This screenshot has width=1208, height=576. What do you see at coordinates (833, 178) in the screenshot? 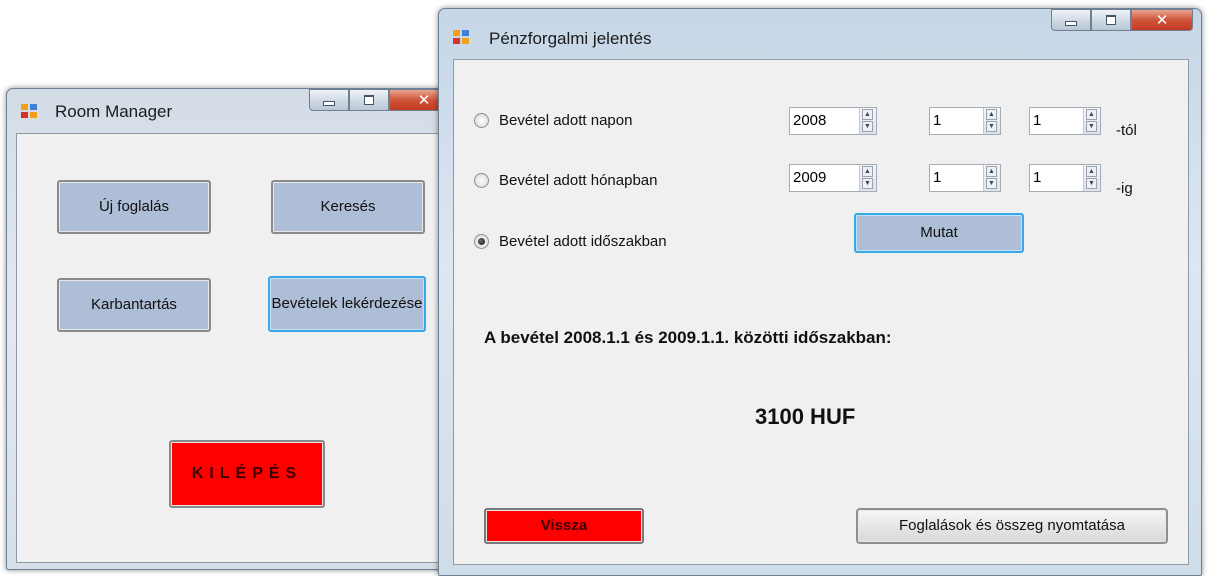
I see `to-year-spinner: 2009 ▲ ▼` at bounding box center [833, 178].